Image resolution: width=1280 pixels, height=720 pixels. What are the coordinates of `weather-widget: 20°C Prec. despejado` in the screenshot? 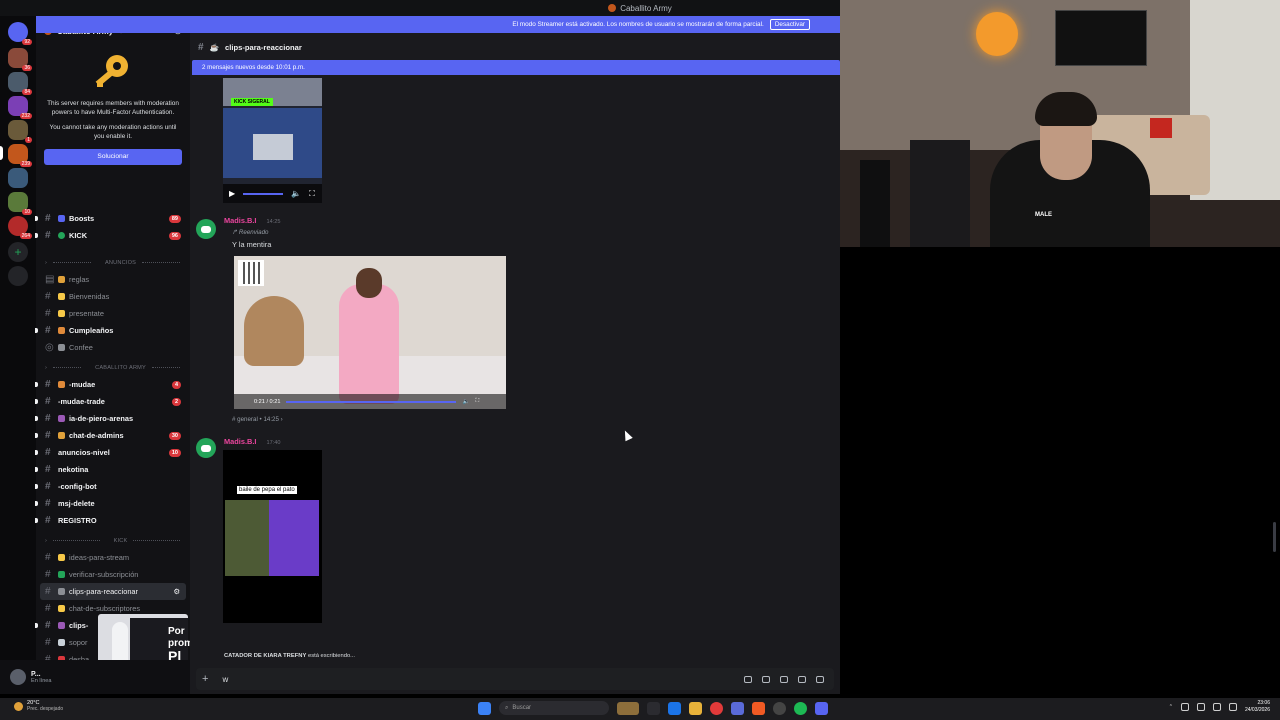 It's located at (38, 706).